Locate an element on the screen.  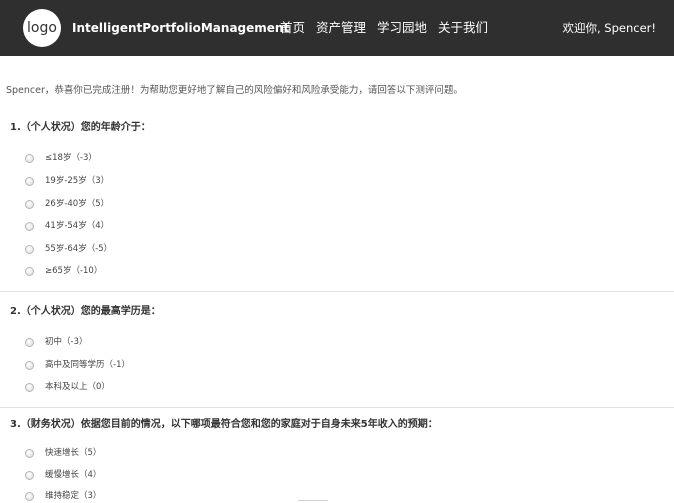
question-2-option-3: 本科及以上（0） is located at coordinates (67, 387).